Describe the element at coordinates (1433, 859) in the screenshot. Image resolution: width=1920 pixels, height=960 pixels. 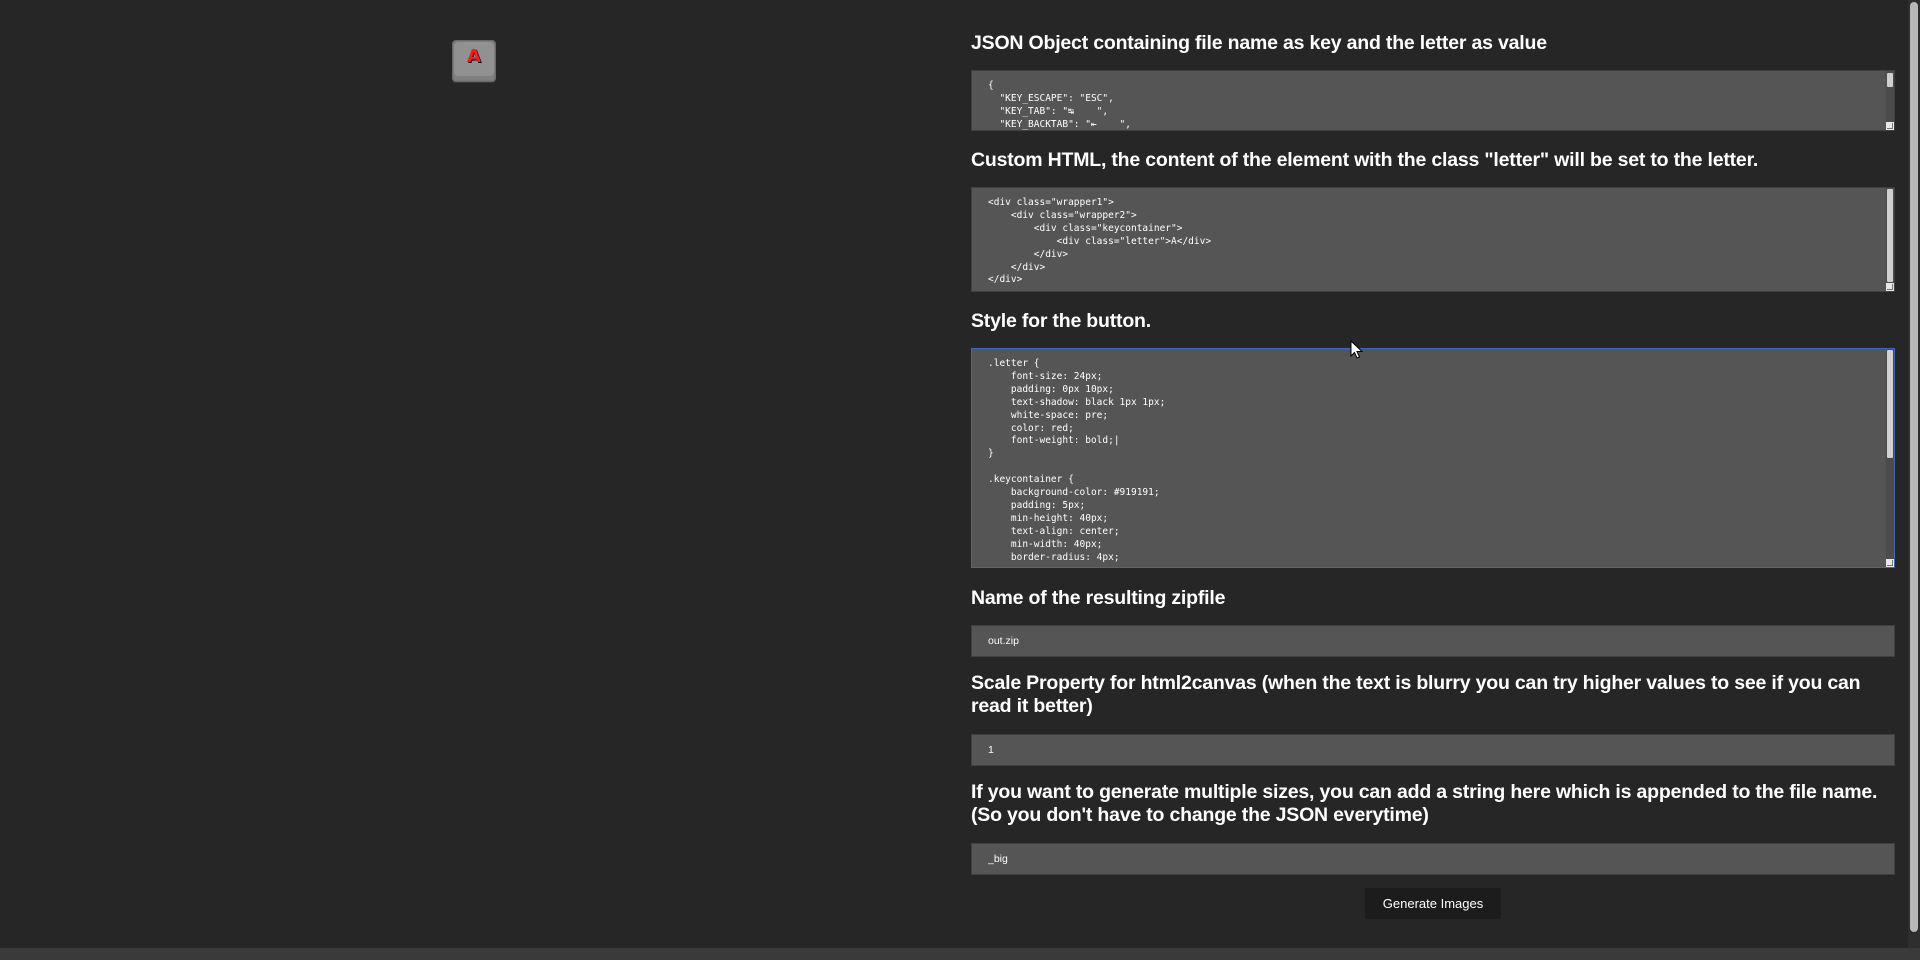
I see `suffix-input` at that location.